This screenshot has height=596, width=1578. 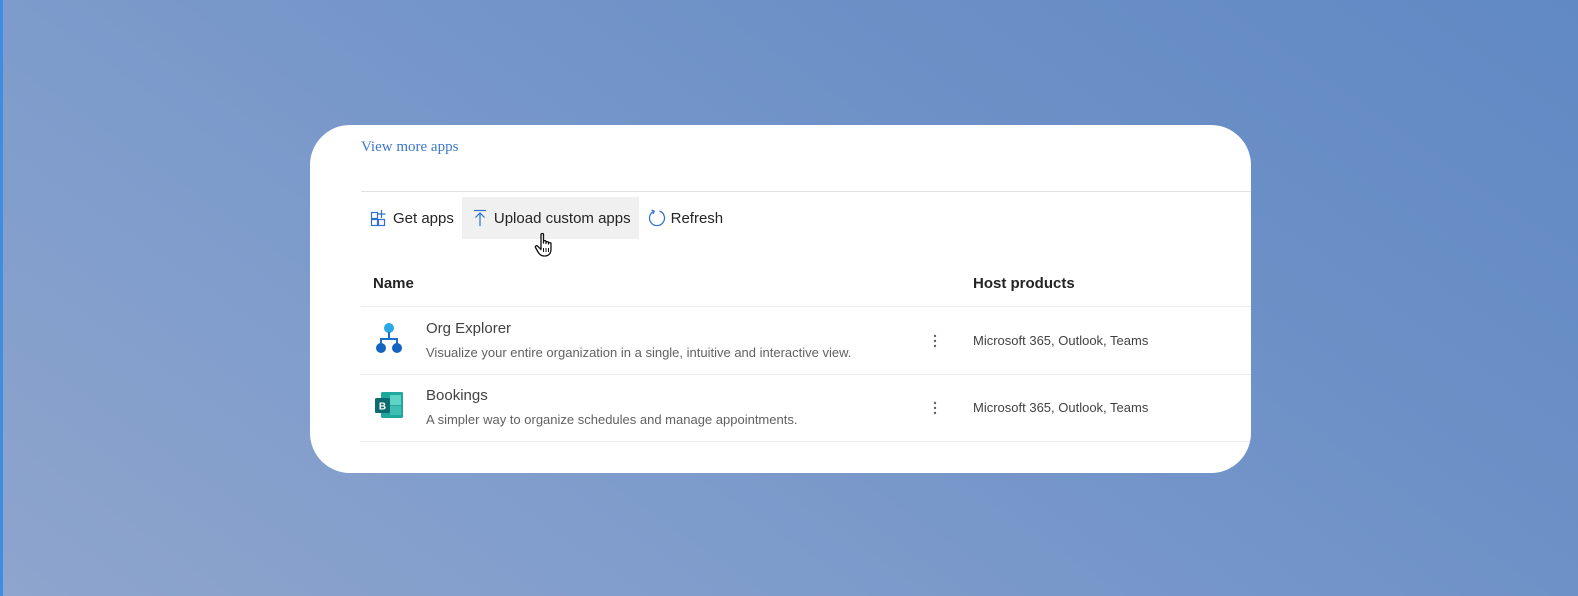 What do you see at coordinates (382, 407) in the screenshot?
I see `bookings-icon-letter: B` at bounding box center [382, 407].